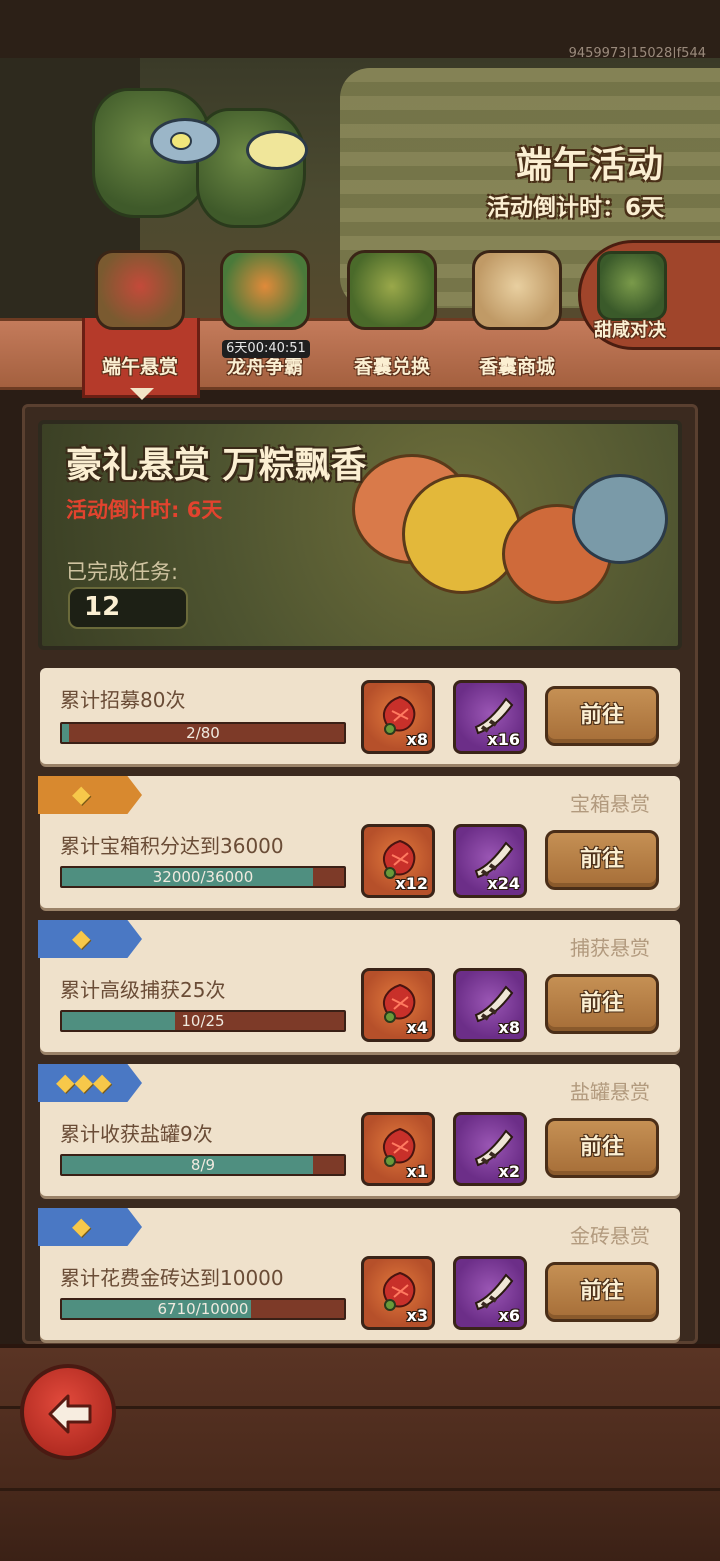 The height and width of the screenshot is (1561, 720). Describe the element at coordinates (503, 883) in the screenshot. I see `reward-quantity: x24` at that location.